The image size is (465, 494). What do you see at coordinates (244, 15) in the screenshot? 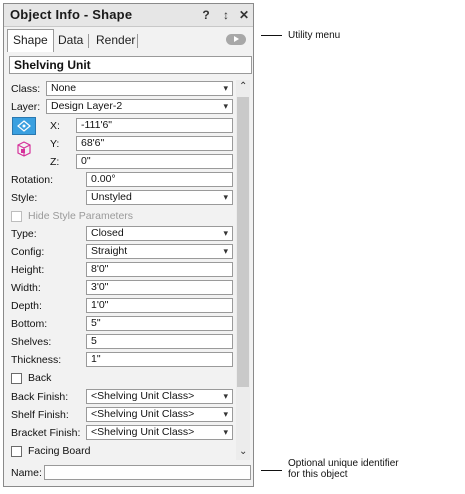
I see `close-icon: ✕` at bounding box center [244, 15].